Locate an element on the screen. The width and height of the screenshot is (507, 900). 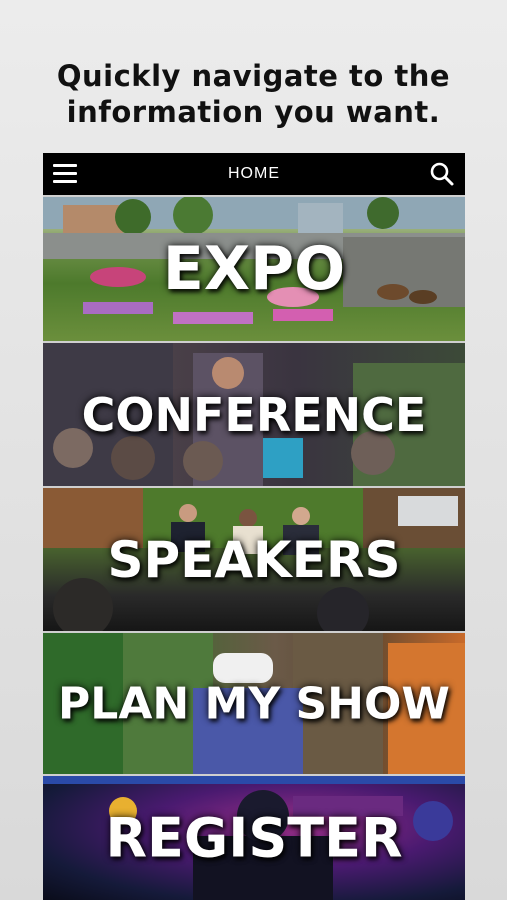
tile-speakers: SPEAKERS is located at coordinates (254, 558).